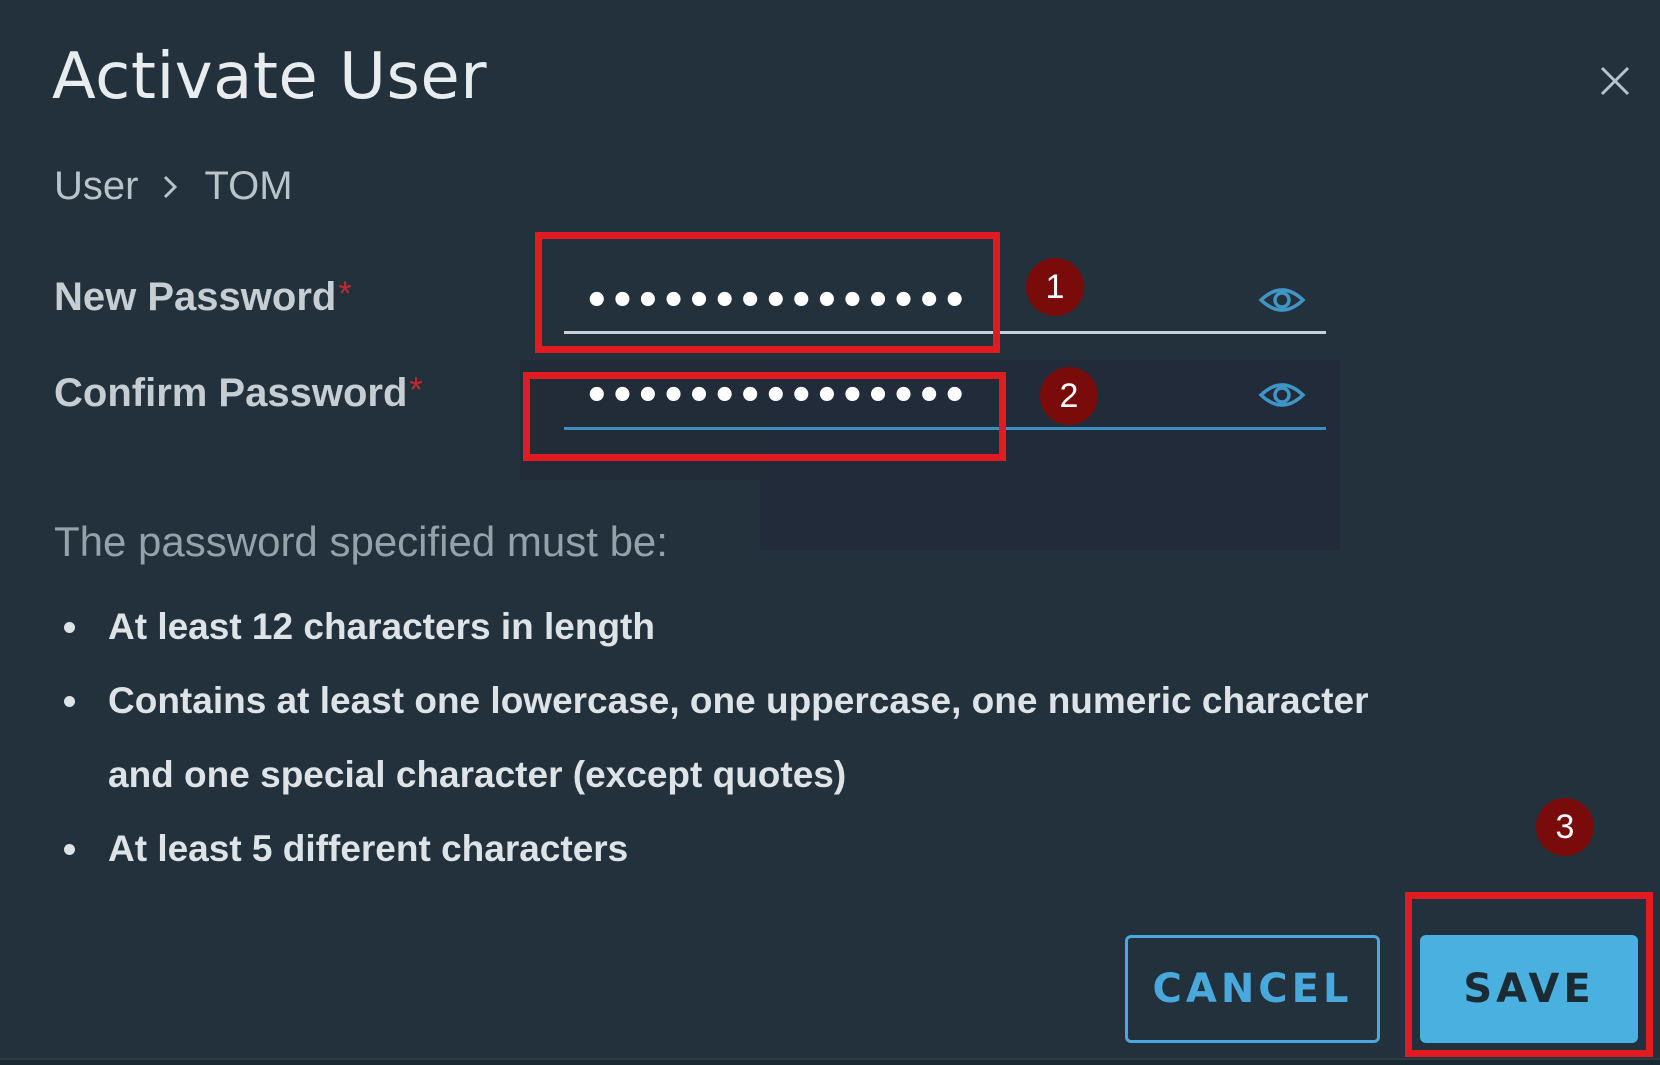  I want to click on breadcrumb: User TOM, so click(173, 186).